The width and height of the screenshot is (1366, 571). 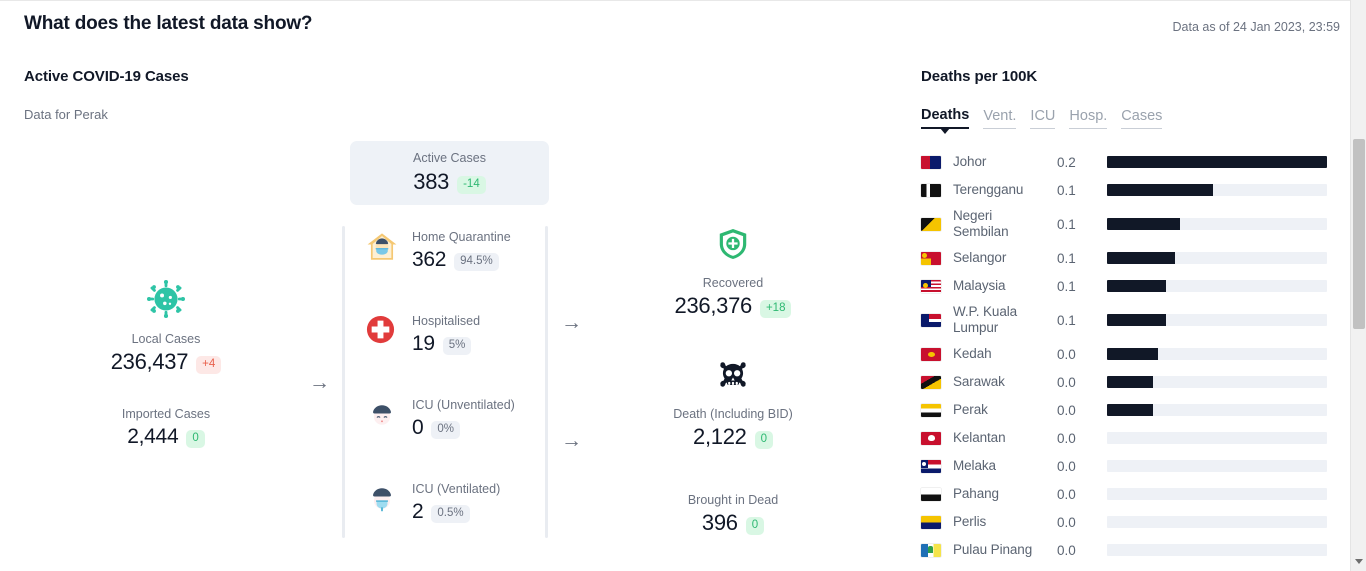 I want to click on recovered-delta-badge: +18, so click(x=775, y=309).